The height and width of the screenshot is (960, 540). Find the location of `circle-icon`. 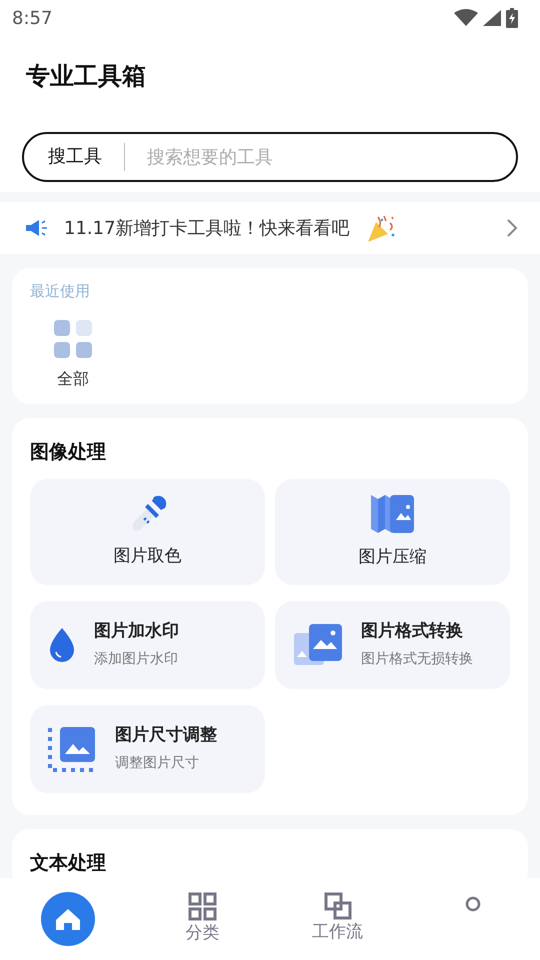

circle-icon is located at coordinates (472, 904).